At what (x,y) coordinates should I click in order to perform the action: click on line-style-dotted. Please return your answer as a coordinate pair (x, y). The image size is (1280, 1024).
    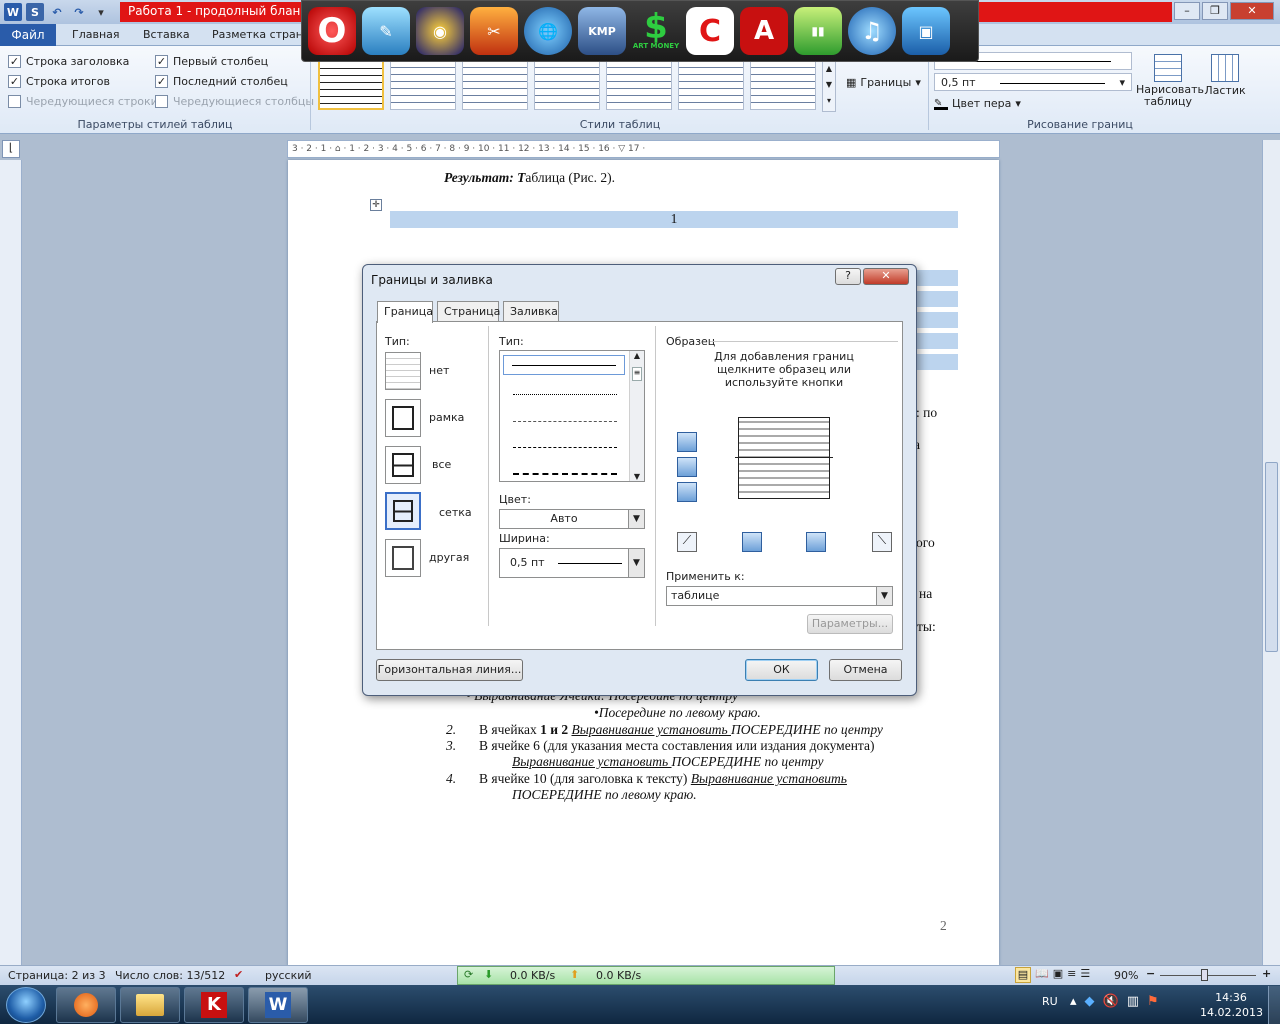
    Looking at the image, I should click on (565, 394).